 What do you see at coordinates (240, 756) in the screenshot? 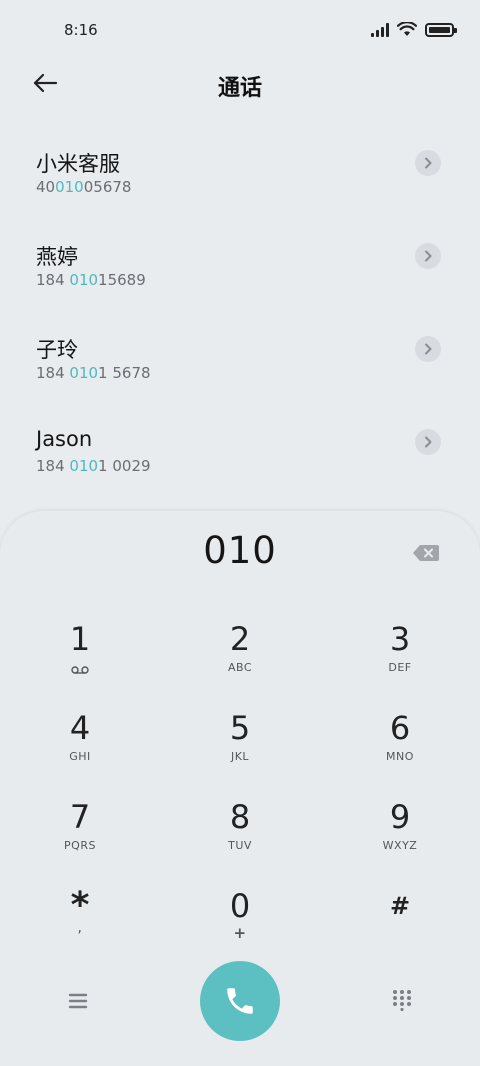
I see `key-letters: JKL` at bounding box center [240, 756].